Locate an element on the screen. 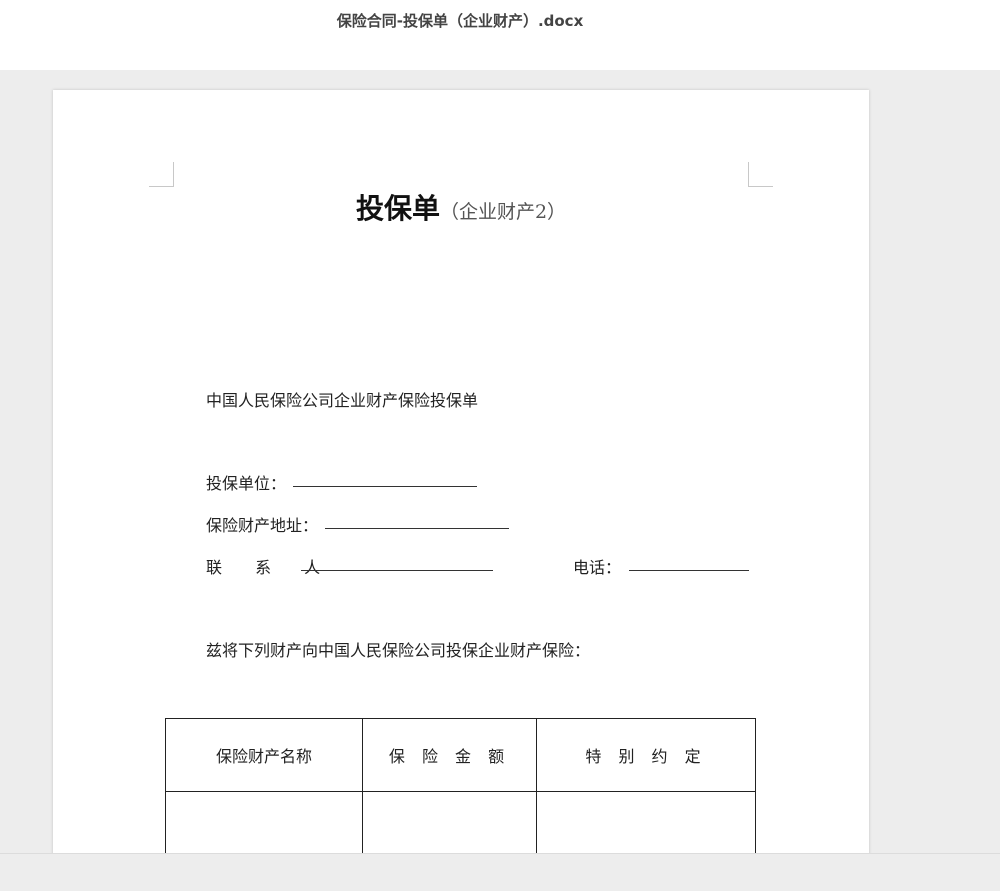  table-header-row: 保险财产名称 保 险 金 额 特 别 约 定 is located at coordinates (460, 755).